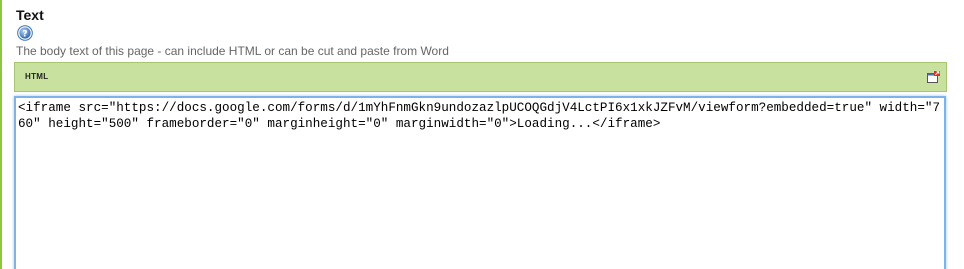 The height and width of the screenshot is (269, 964). What do you see at coordinates (480, 77) in the screenshot?
I see `editor-toolbar: HTML` at bounding box center [480, 77].